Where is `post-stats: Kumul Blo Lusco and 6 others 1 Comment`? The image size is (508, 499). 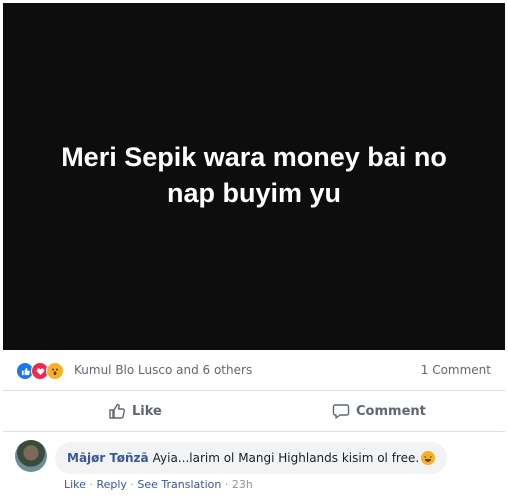
post-stats: Kumul Blo Lusco and 6 others 1 Comment is located at coordinates (254, 370).